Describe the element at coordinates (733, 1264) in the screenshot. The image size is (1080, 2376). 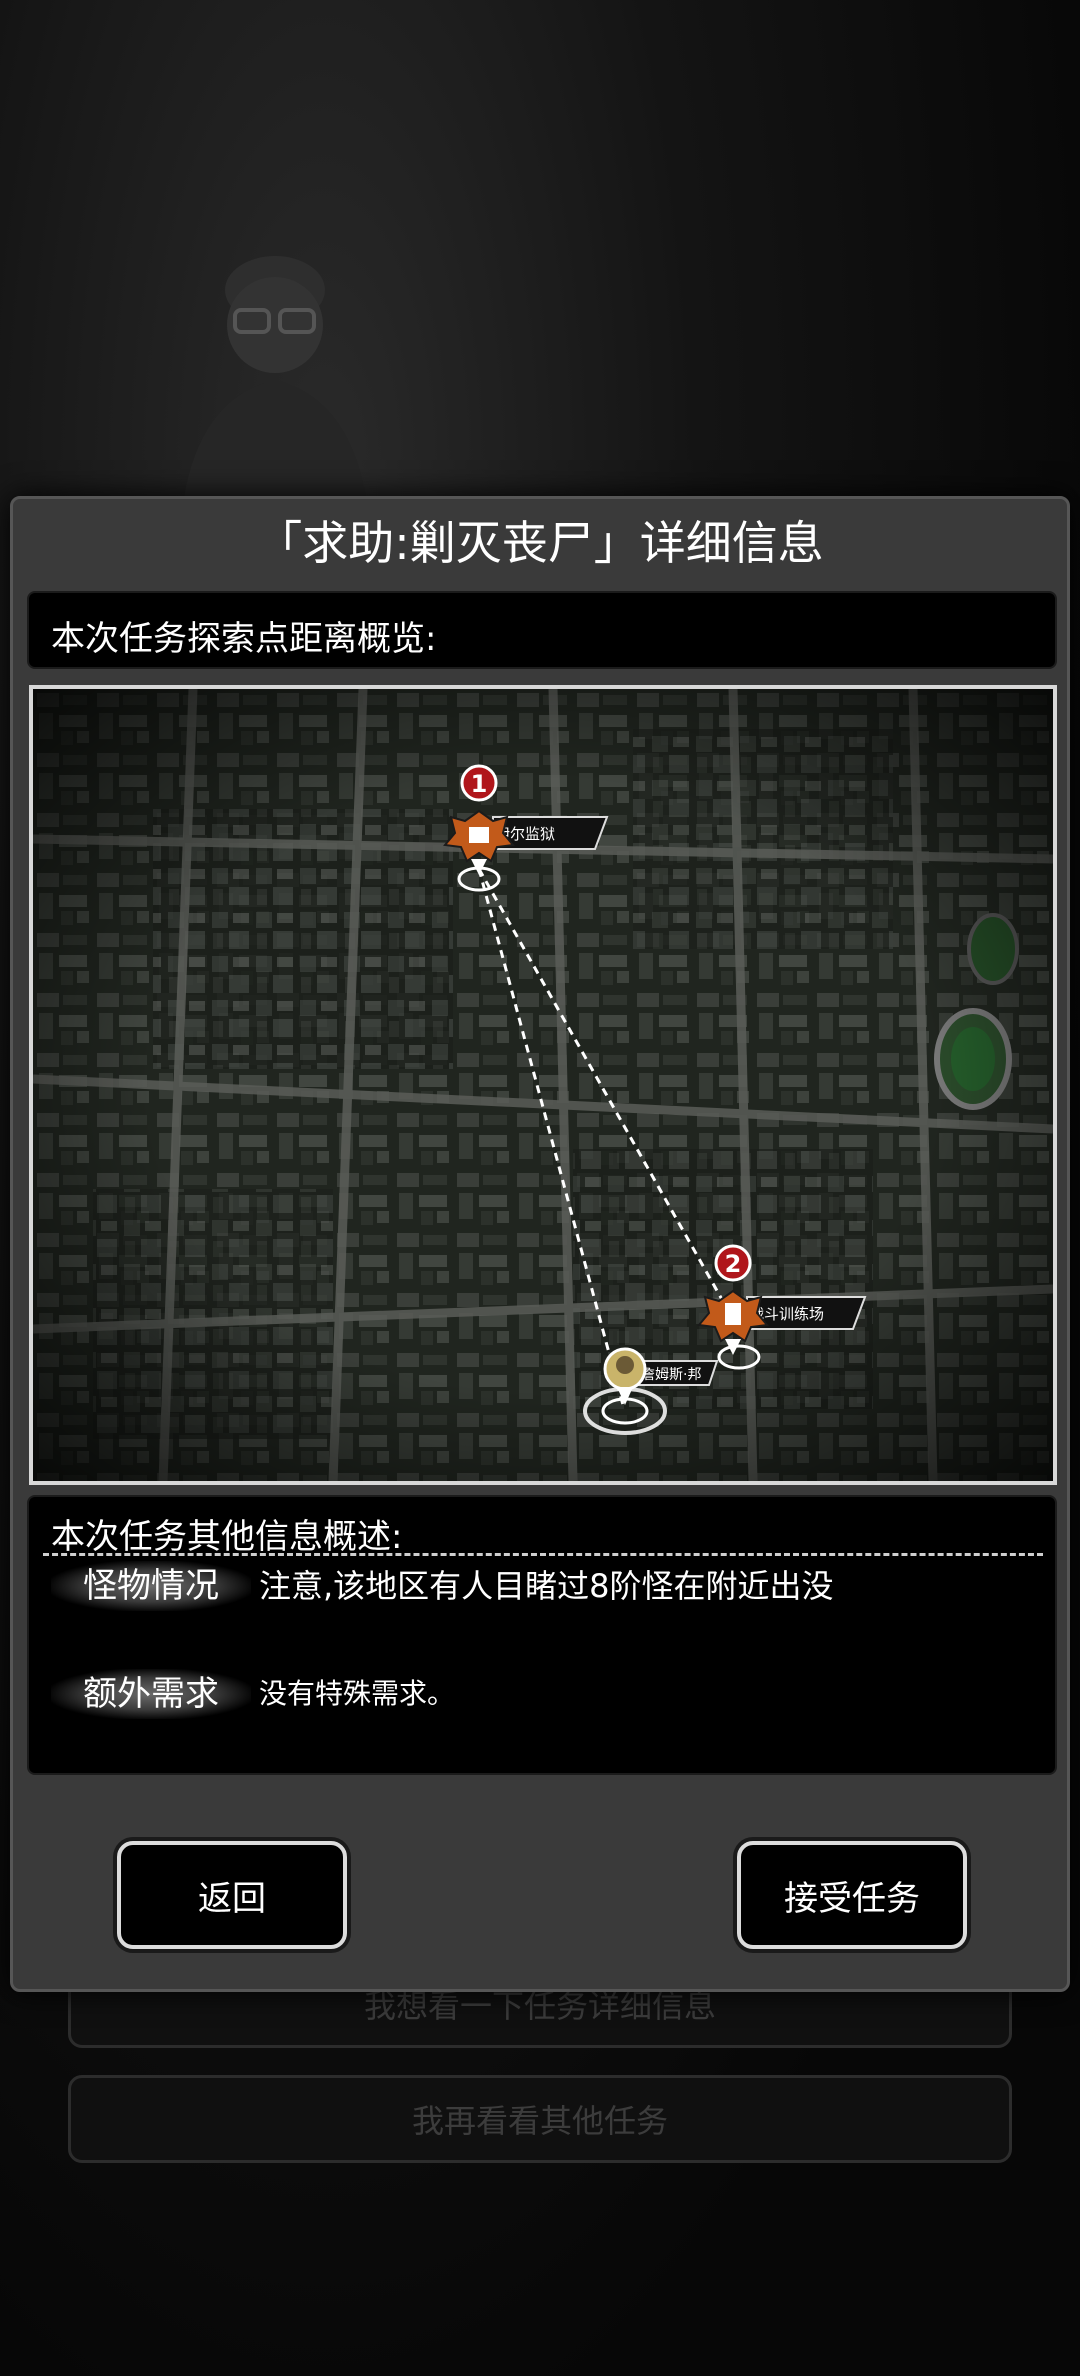
I see `marker-2-number: 2` at that location.